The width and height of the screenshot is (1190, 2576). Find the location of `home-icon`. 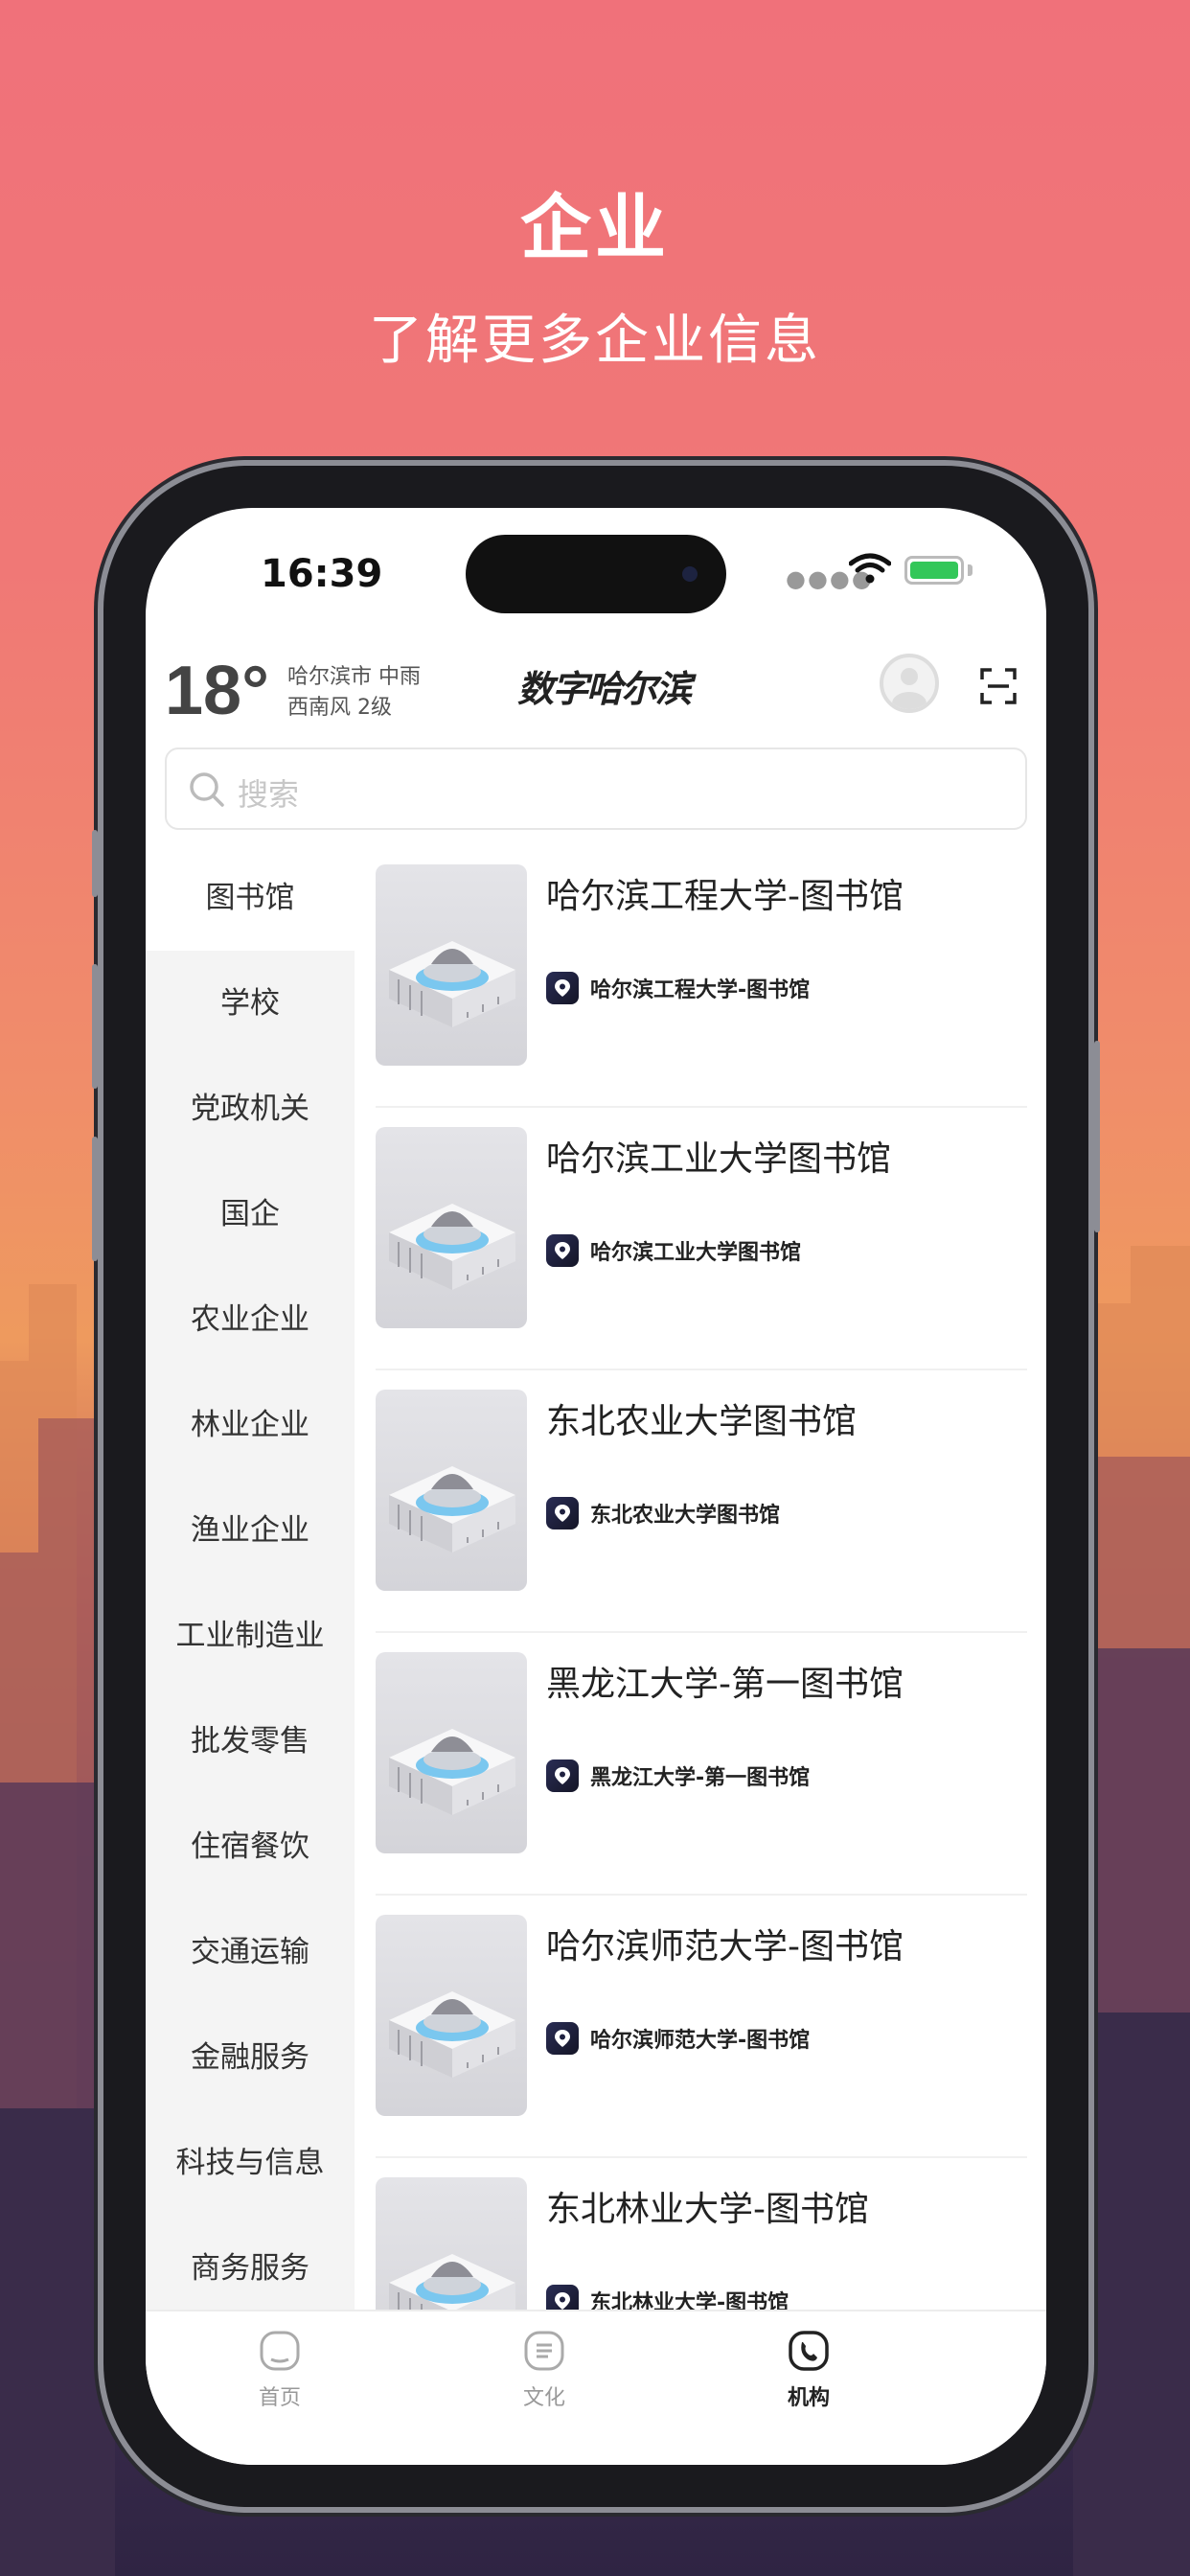

home-icon is located at coordinates (280, 2351).